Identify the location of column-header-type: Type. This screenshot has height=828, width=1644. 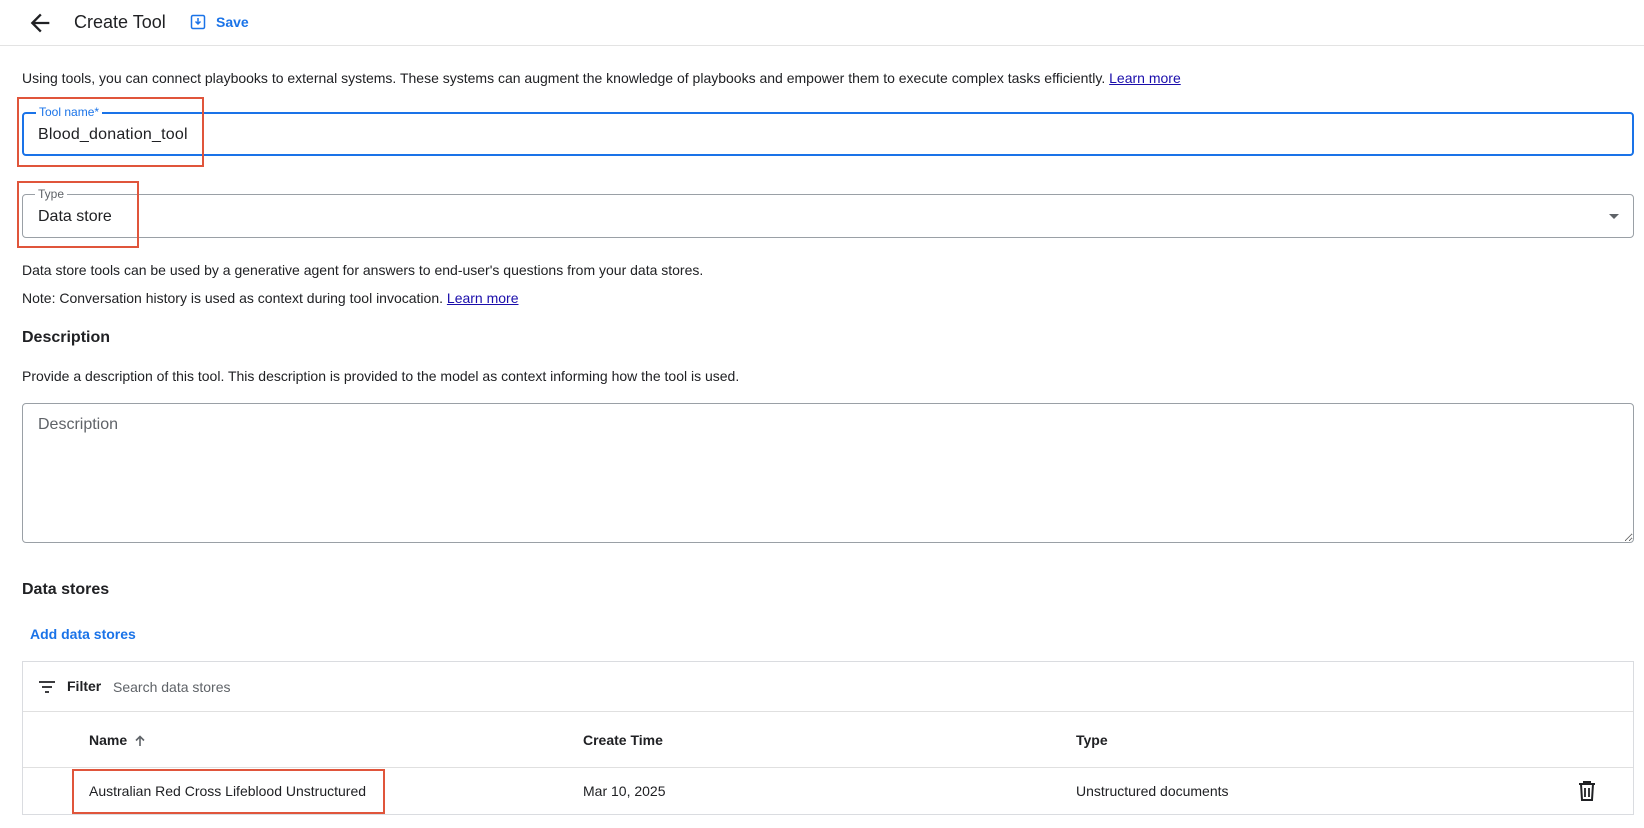
(1092, 740).